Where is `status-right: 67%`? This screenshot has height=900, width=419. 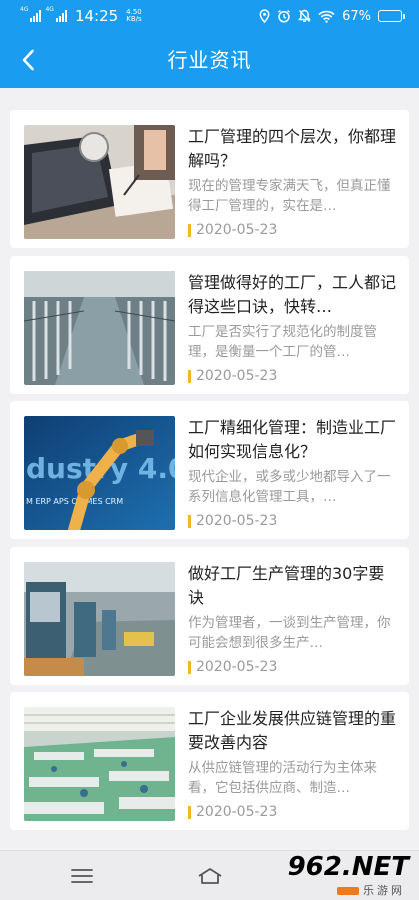 status-right: 67% is located at coordinates (332, 16).